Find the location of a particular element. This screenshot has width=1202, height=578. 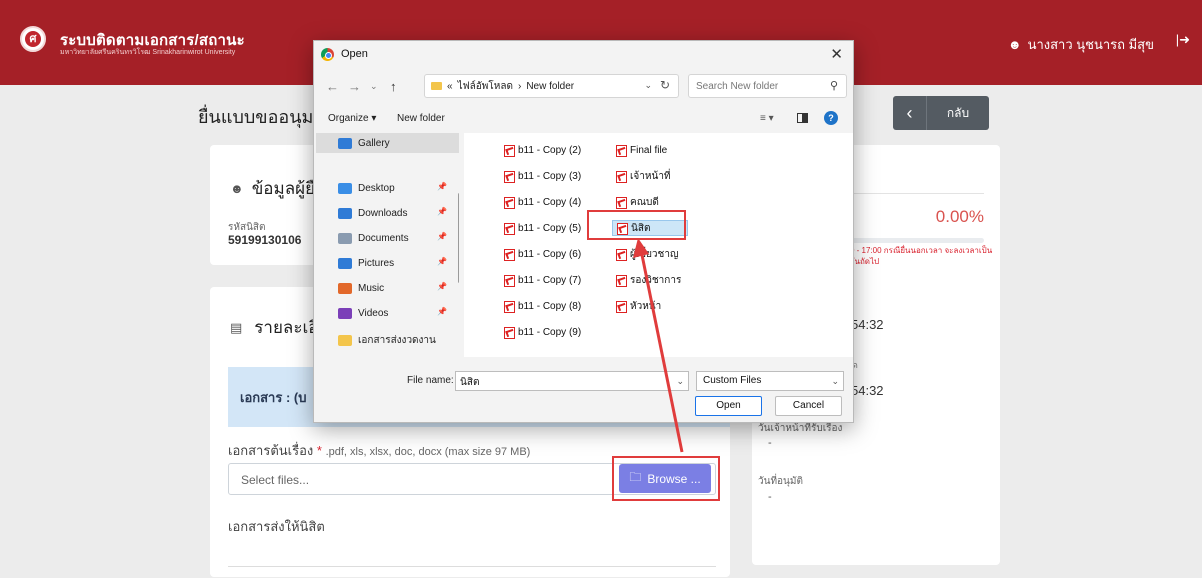

sidebar-item-music: Music 📌 is located at coordinates (387, 288).